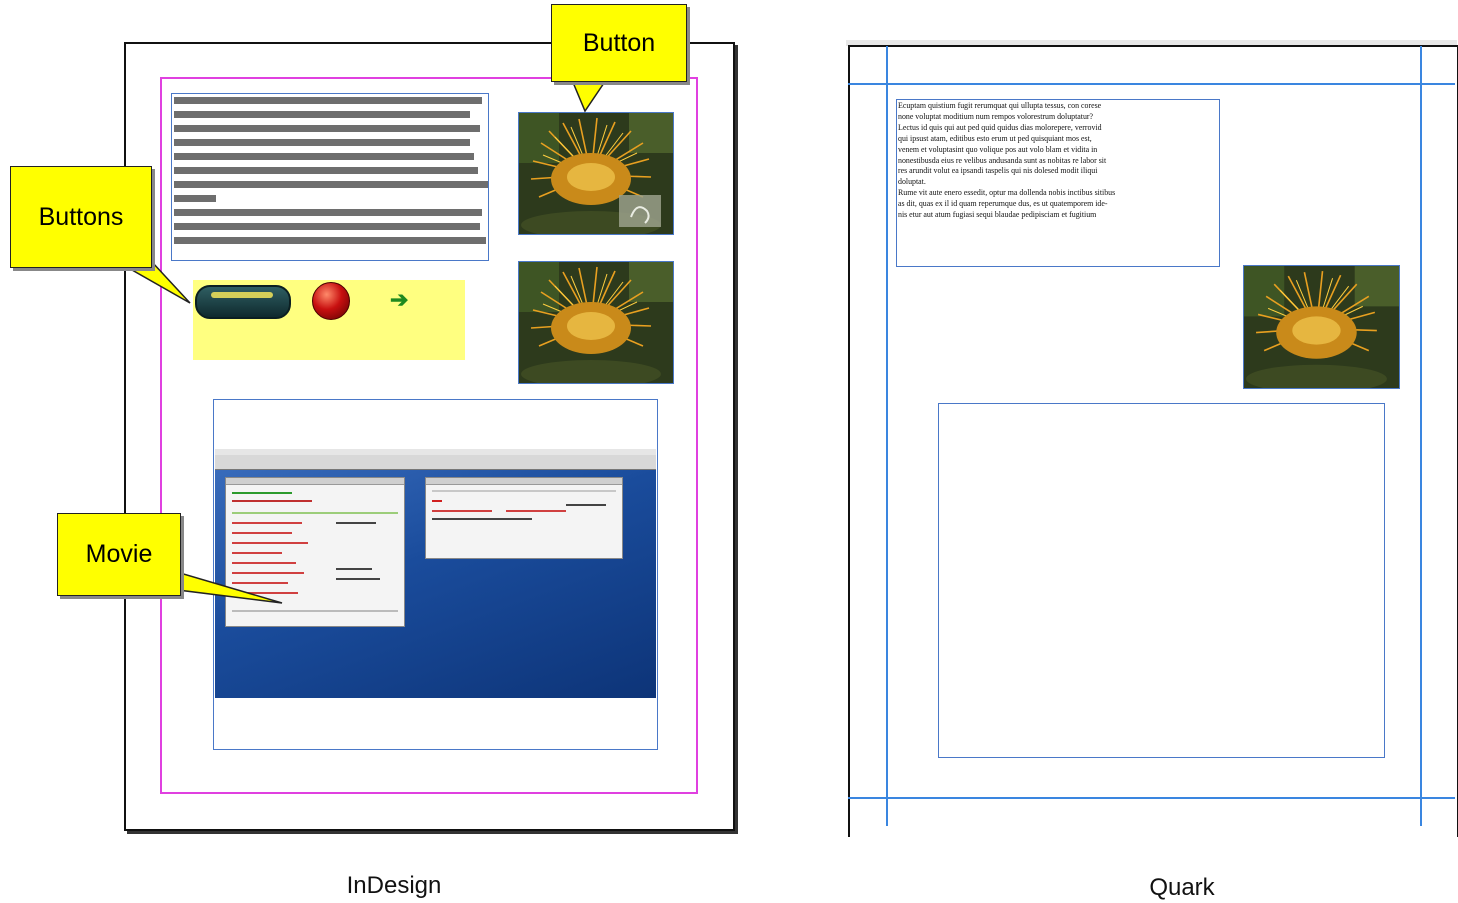  I want to click on flower-image, so click(596, 322).